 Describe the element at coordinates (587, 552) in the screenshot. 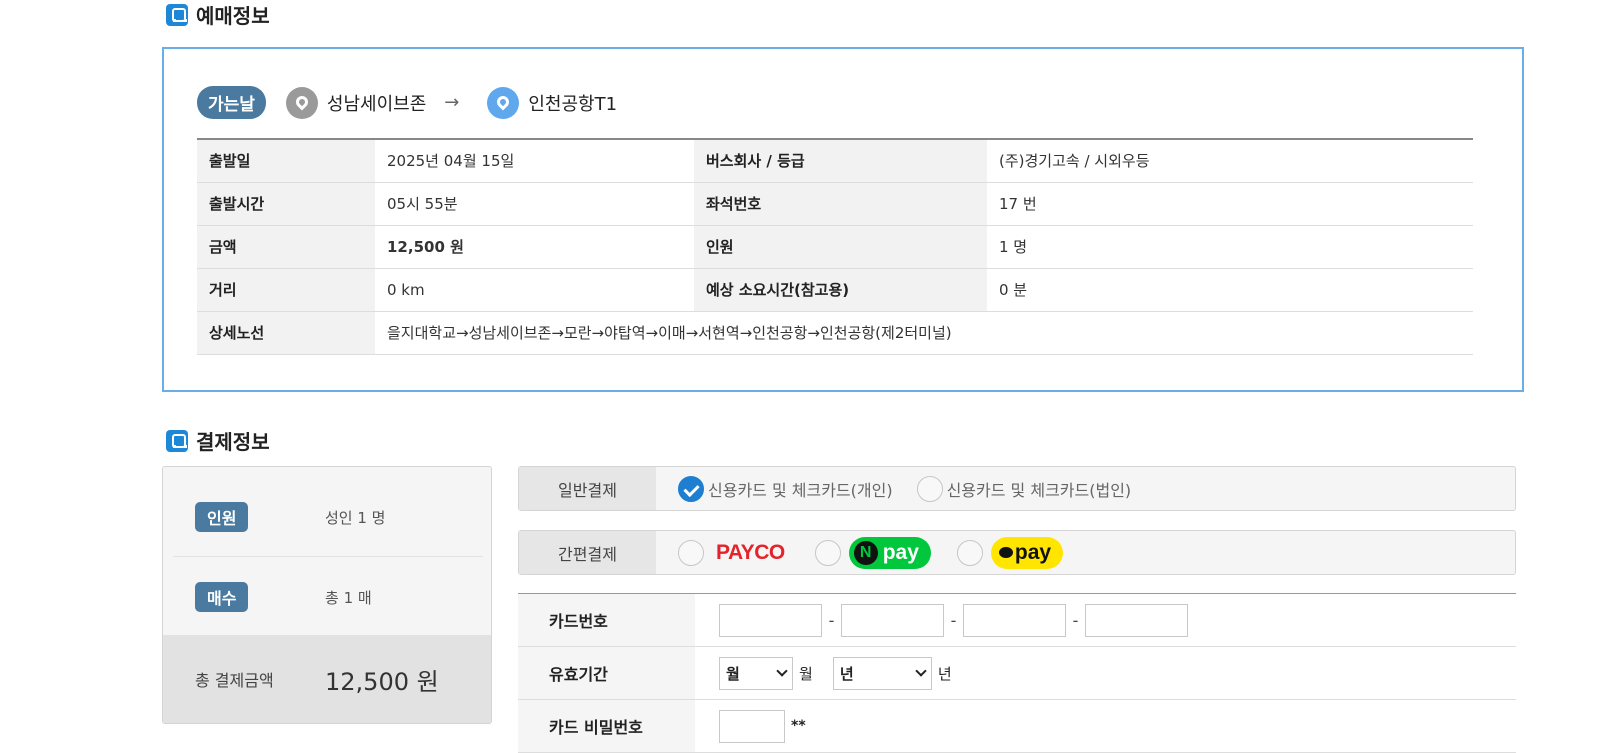

I see `easy-payment-label: 간편결제` at that location.